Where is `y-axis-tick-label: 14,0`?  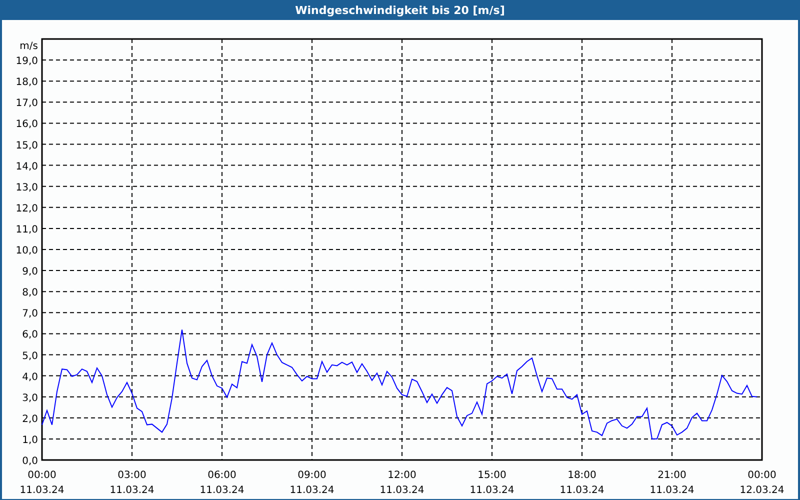
y-axis-tick-label: 14,0 is located at coordinates (27, 166).